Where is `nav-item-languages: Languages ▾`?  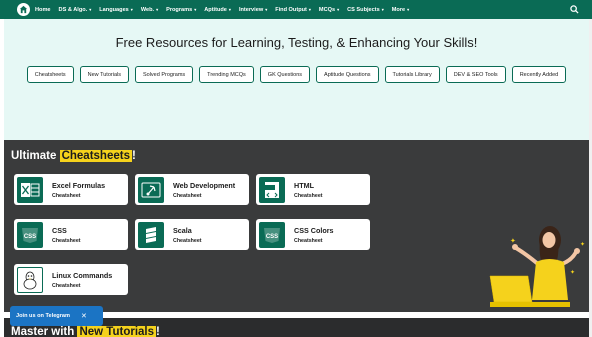
nav-item-languages: Languages ▾ is located at coordinates (116, 10).